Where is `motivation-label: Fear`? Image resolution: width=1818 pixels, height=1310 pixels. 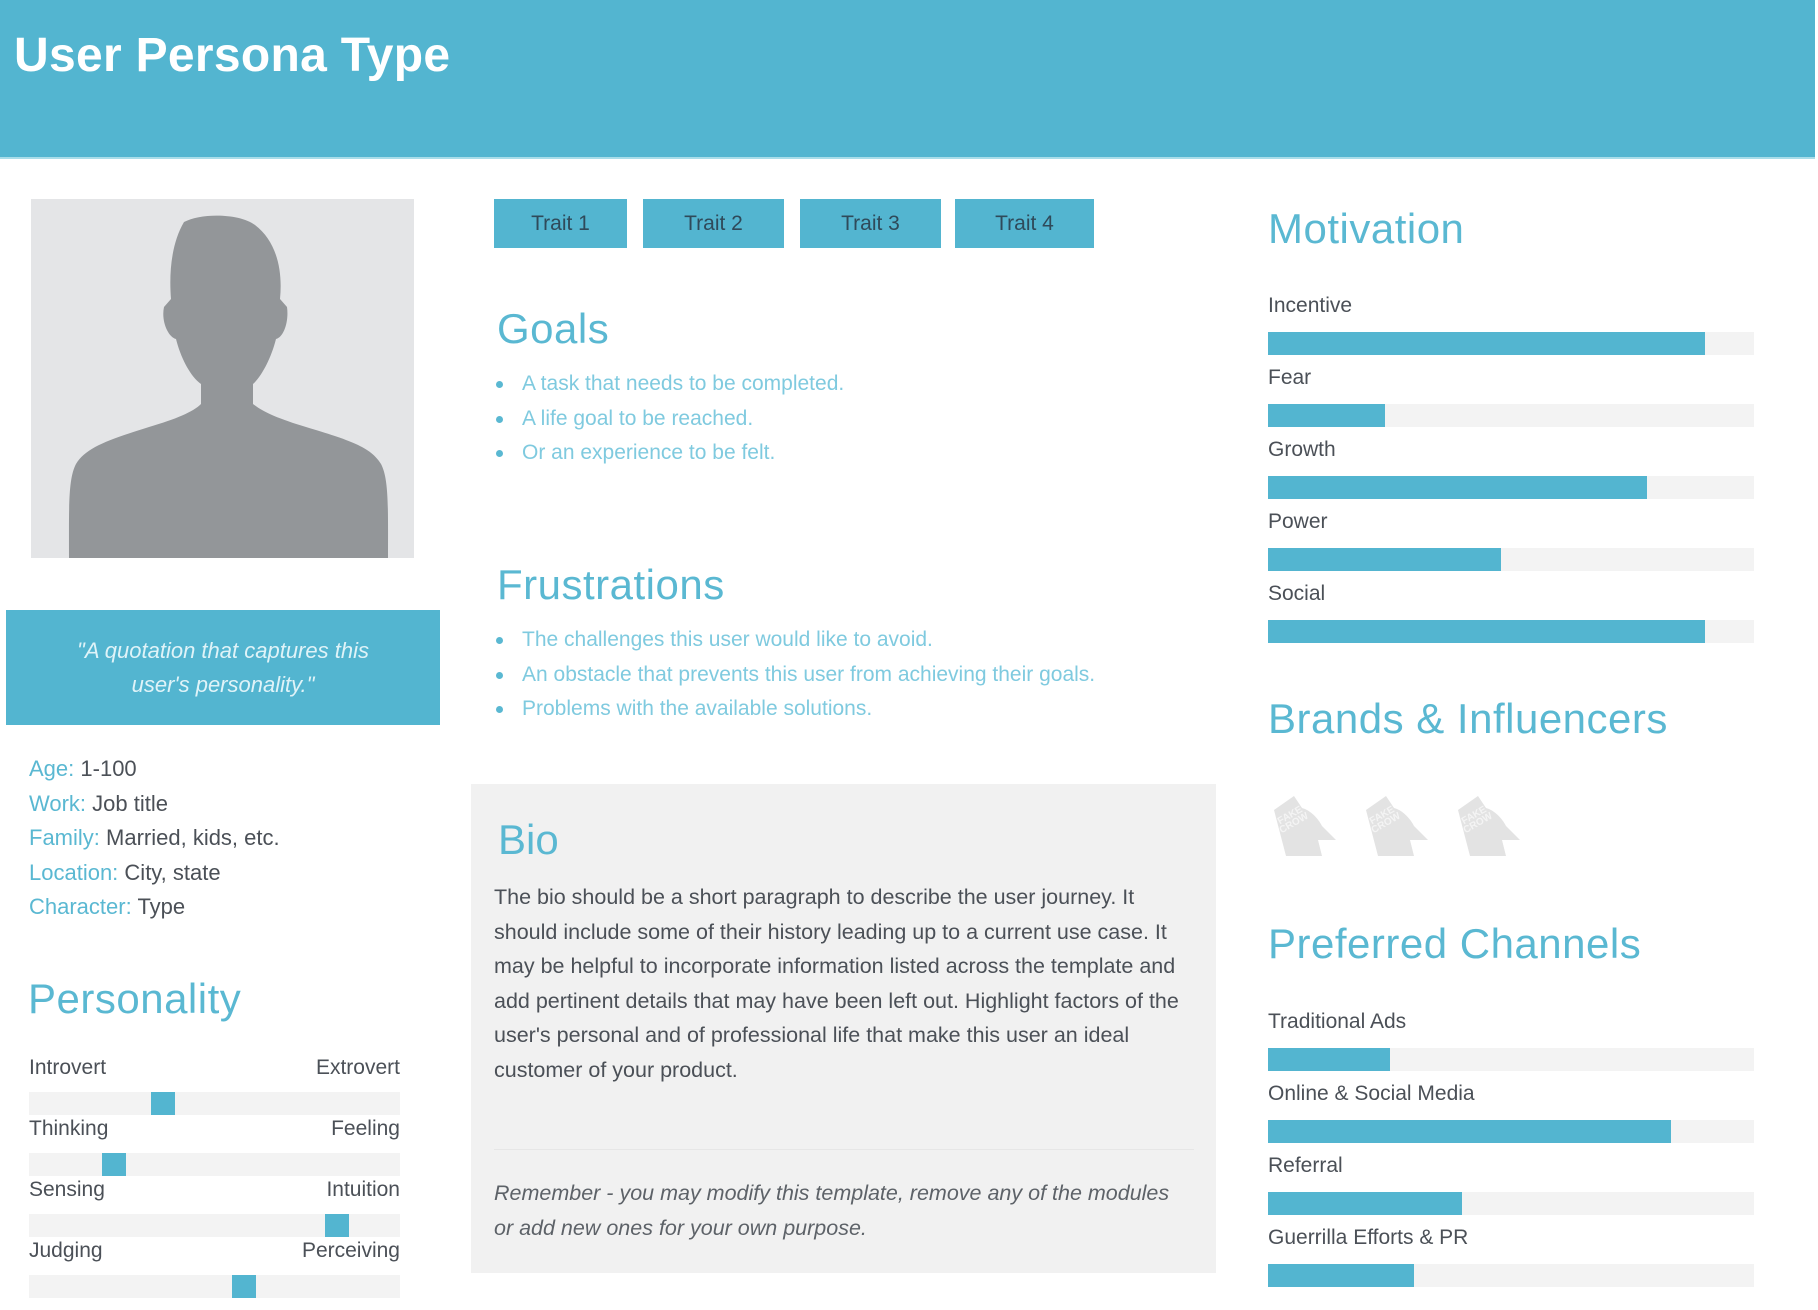
motivation-label: Fear is located at coordinates (1290, 377).